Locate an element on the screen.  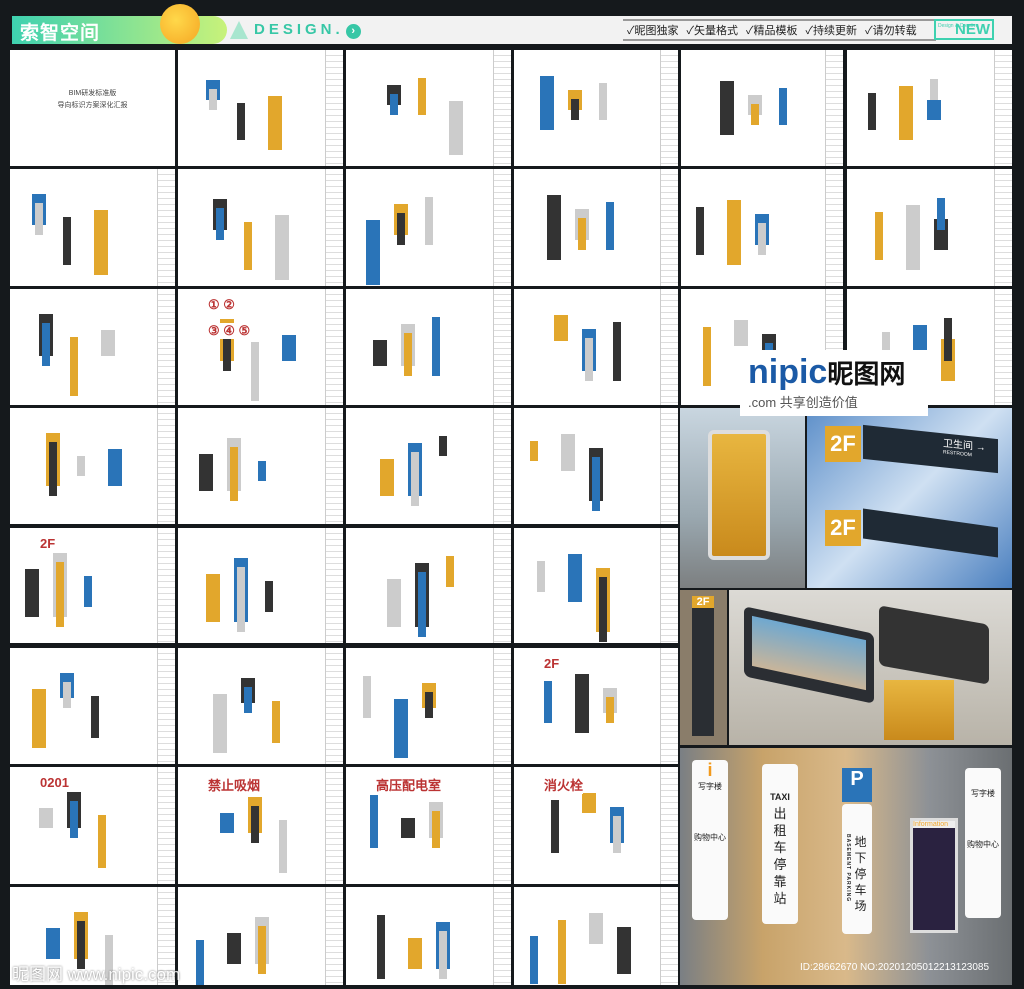
drawing-thumbnail: ① ② ③ ④ ⑤ is located at coordinates (260, 347).